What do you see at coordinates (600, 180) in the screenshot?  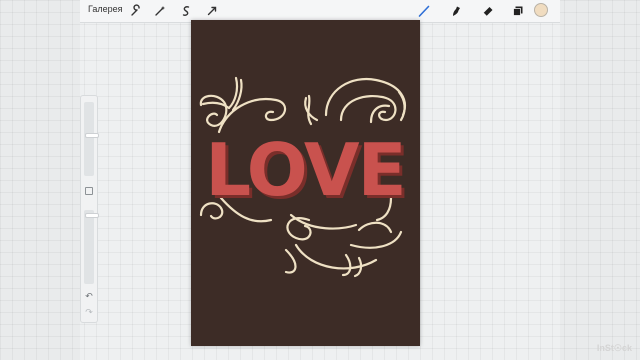 I see `screen-edge-right` at bounding box center [600, 180].